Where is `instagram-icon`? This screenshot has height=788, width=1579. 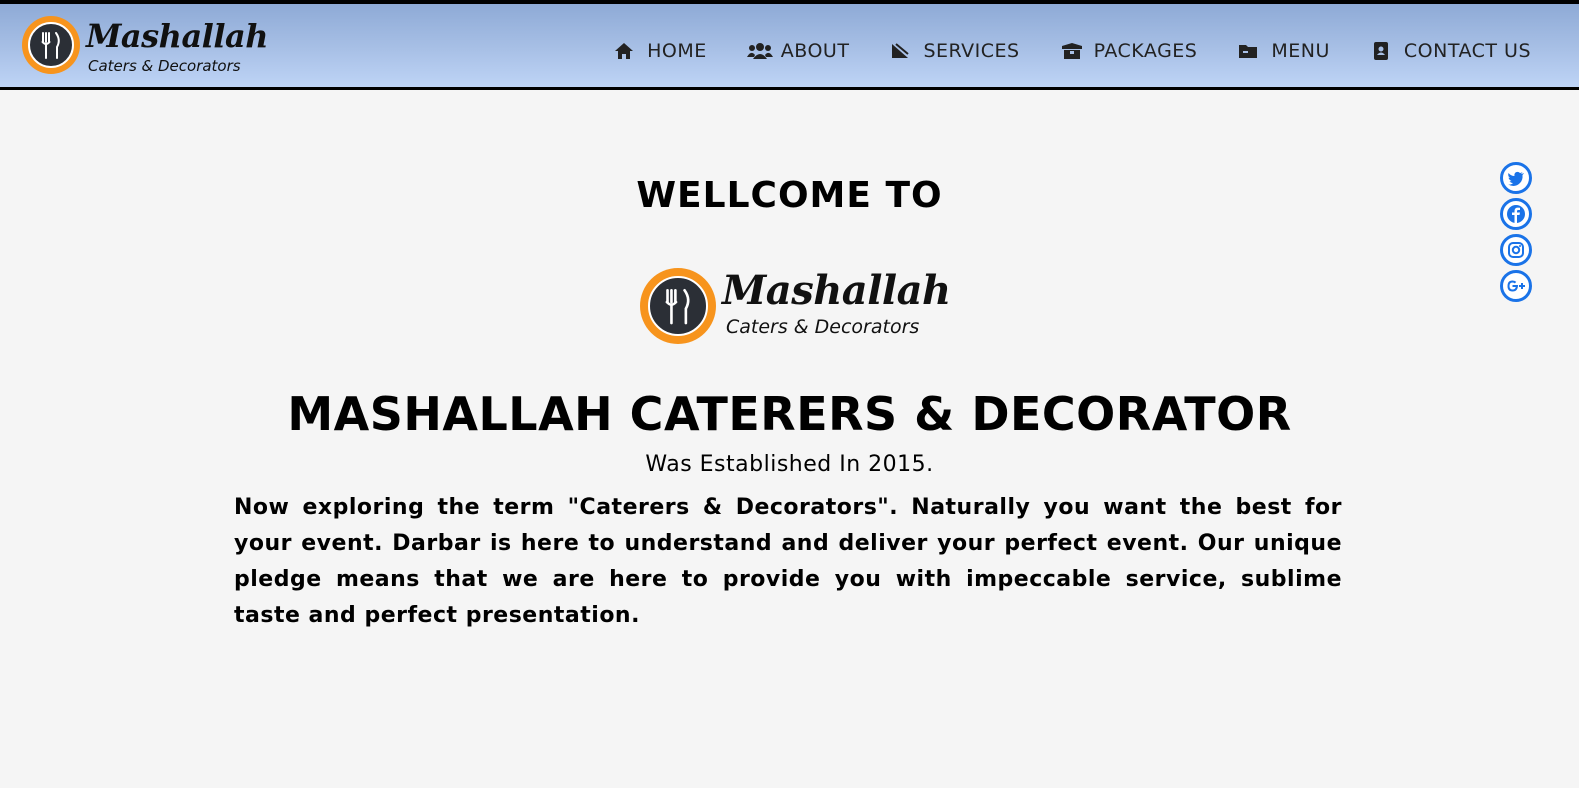 instagram-icon is located at coordinates (1516, 250).